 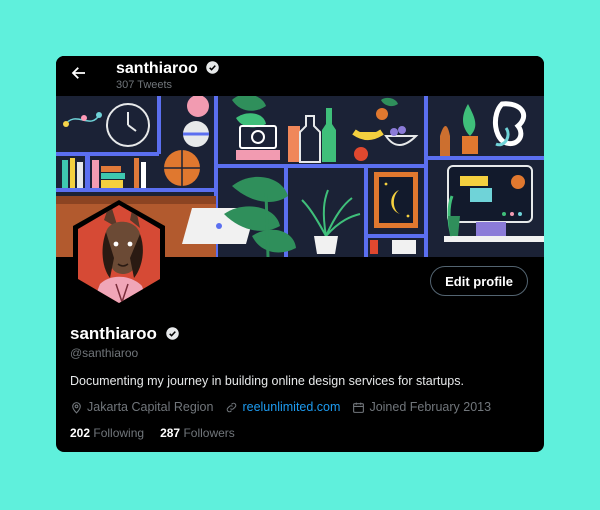 I want to click on edit-profile-button: Edit profile, so click(x=479, y=281).